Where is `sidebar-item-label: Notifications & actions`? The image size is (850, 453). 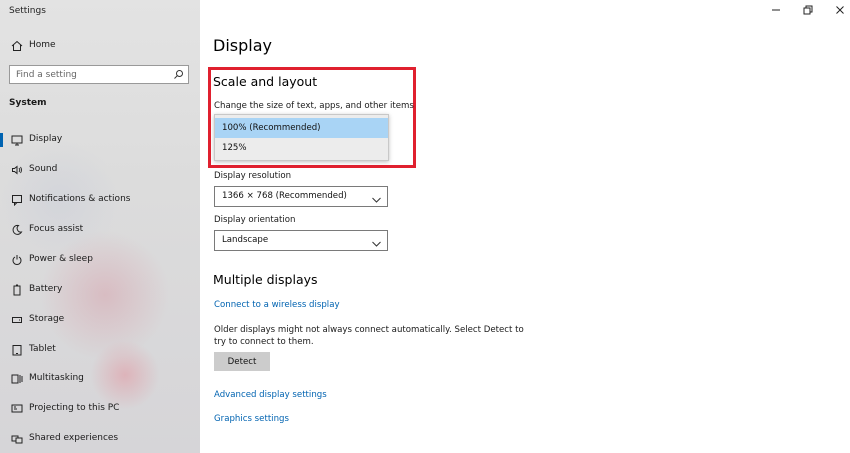 sidebar-item-label: Notifications & actions is located at coordinates (80, 199).